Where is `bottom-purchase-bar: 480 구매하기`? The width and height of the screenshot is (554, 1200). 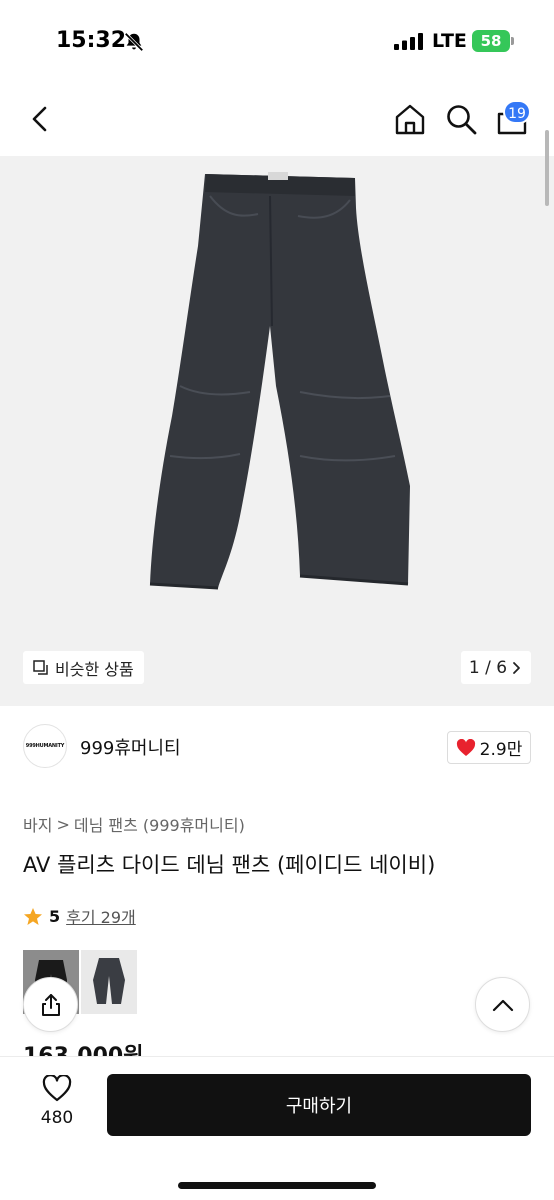
bottom-purchase-bar: 480 구매하기 is located at coordinates (277, 1128).